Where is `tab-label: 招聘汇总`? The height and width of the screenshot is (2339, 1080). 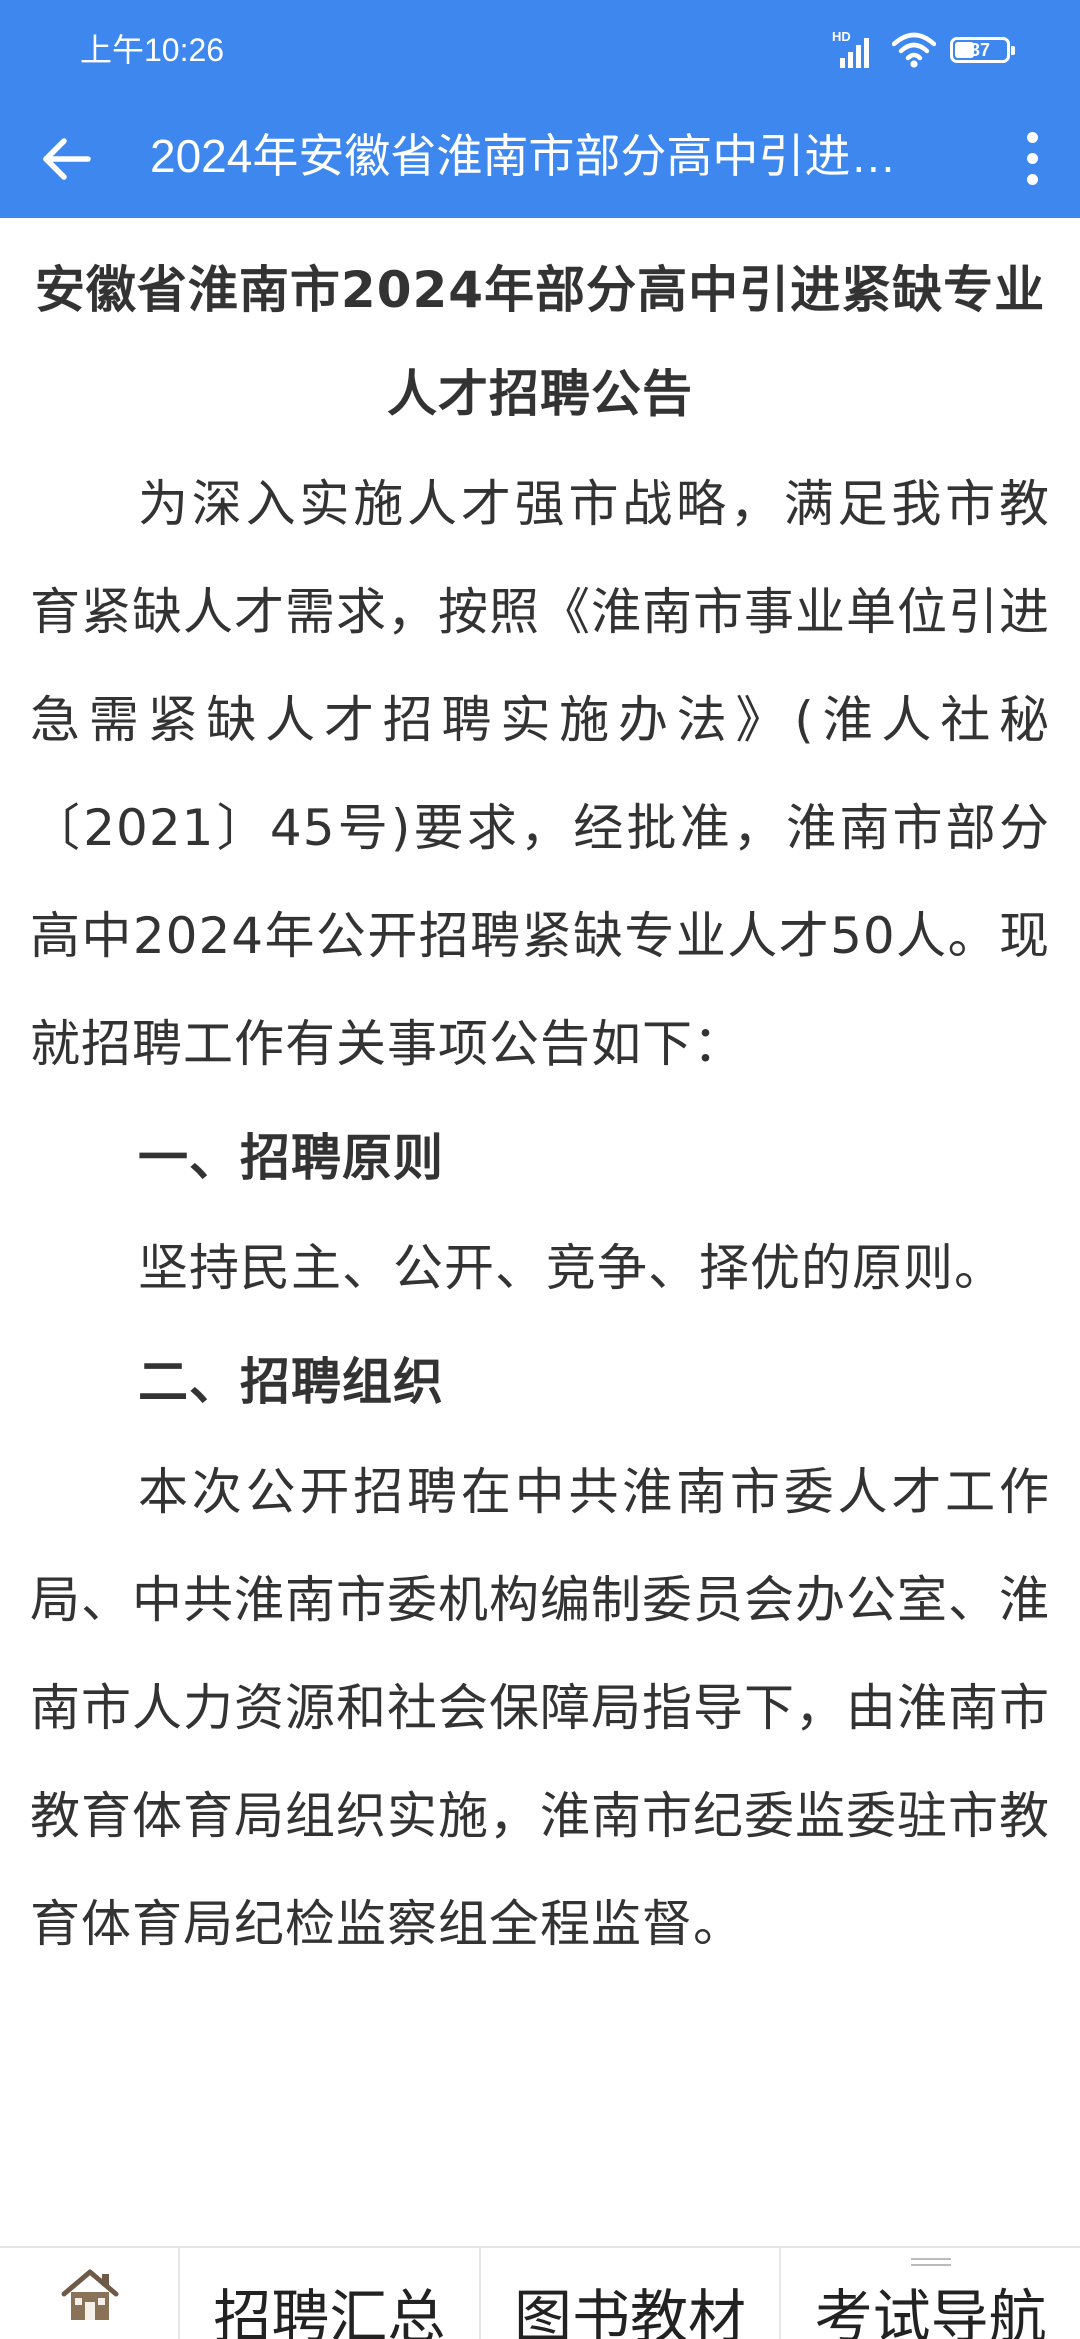
tab-label: 招聘汇总 is located at coordinates (329, 2311).